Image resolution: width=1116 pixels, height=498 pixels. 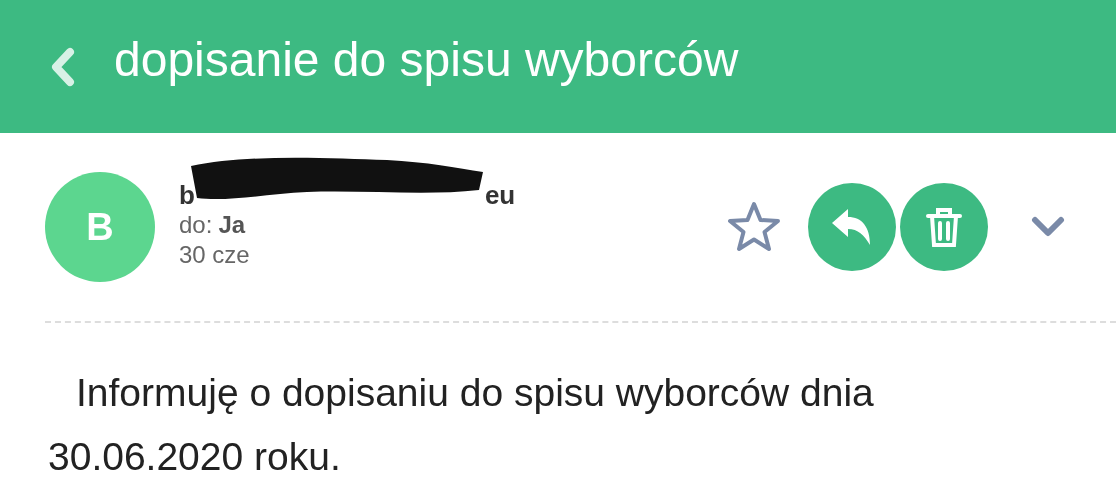 I want to click on subject-title: dopisanie do spisu wyborców, so click(x=426, y=61).